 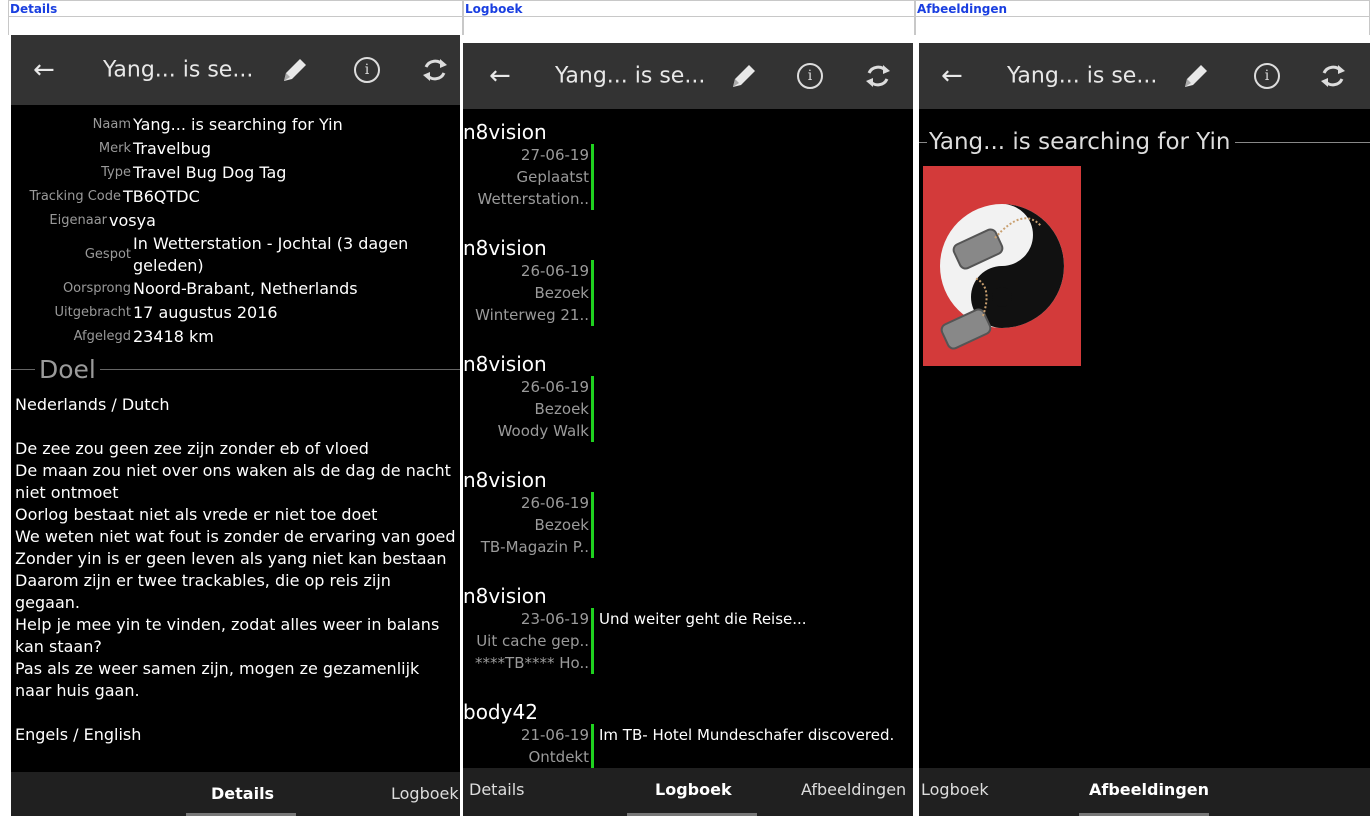 What do you see at coordinates (194, 172) in the screenshot?
I see `field-type: Type Travel Bug Dog Tag` at bounding box center [194, 172].